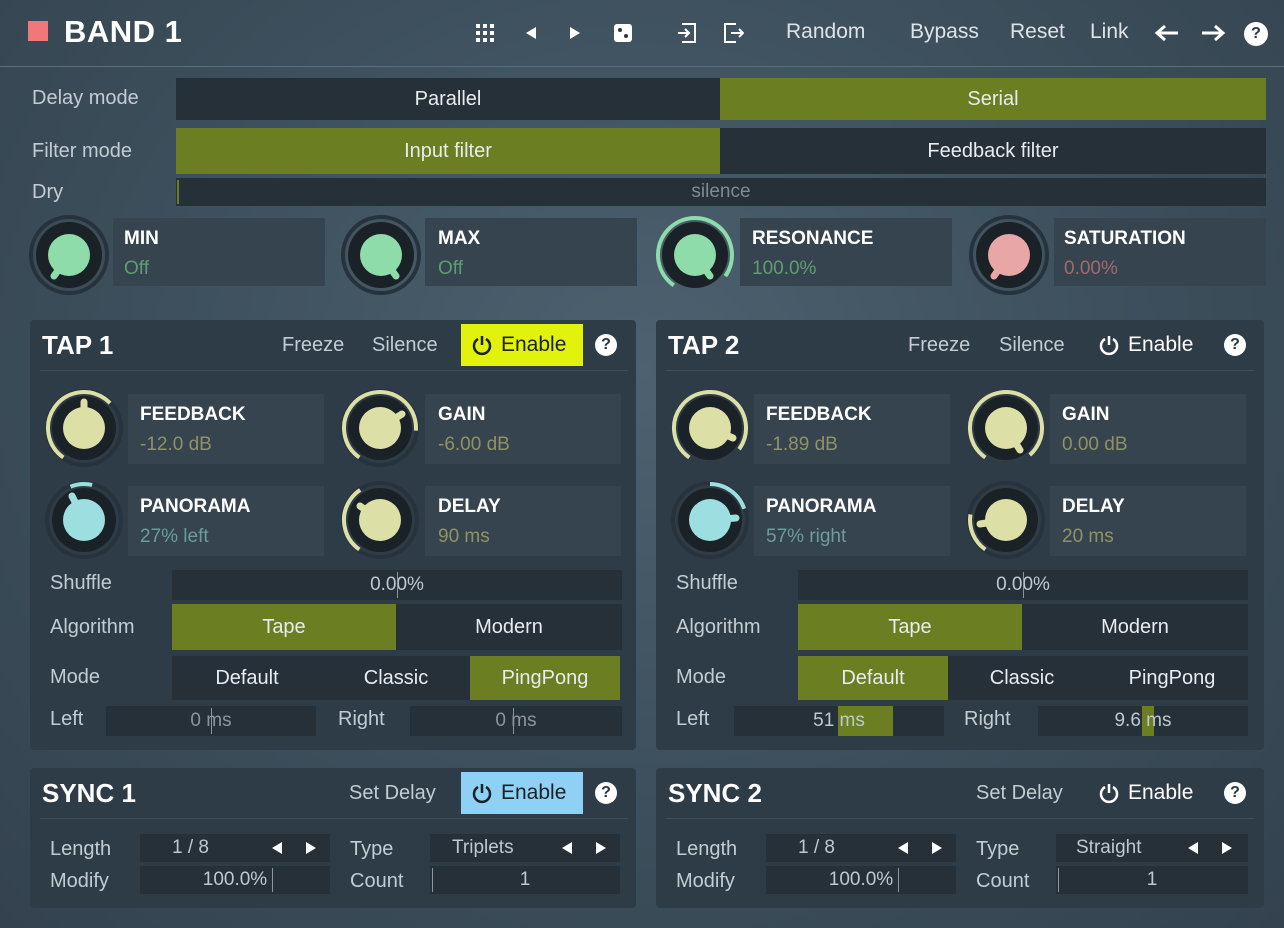 The width and height of the screenshot is (1284, 928). I want to click on sync1-modify-marker, so click(272, 880).